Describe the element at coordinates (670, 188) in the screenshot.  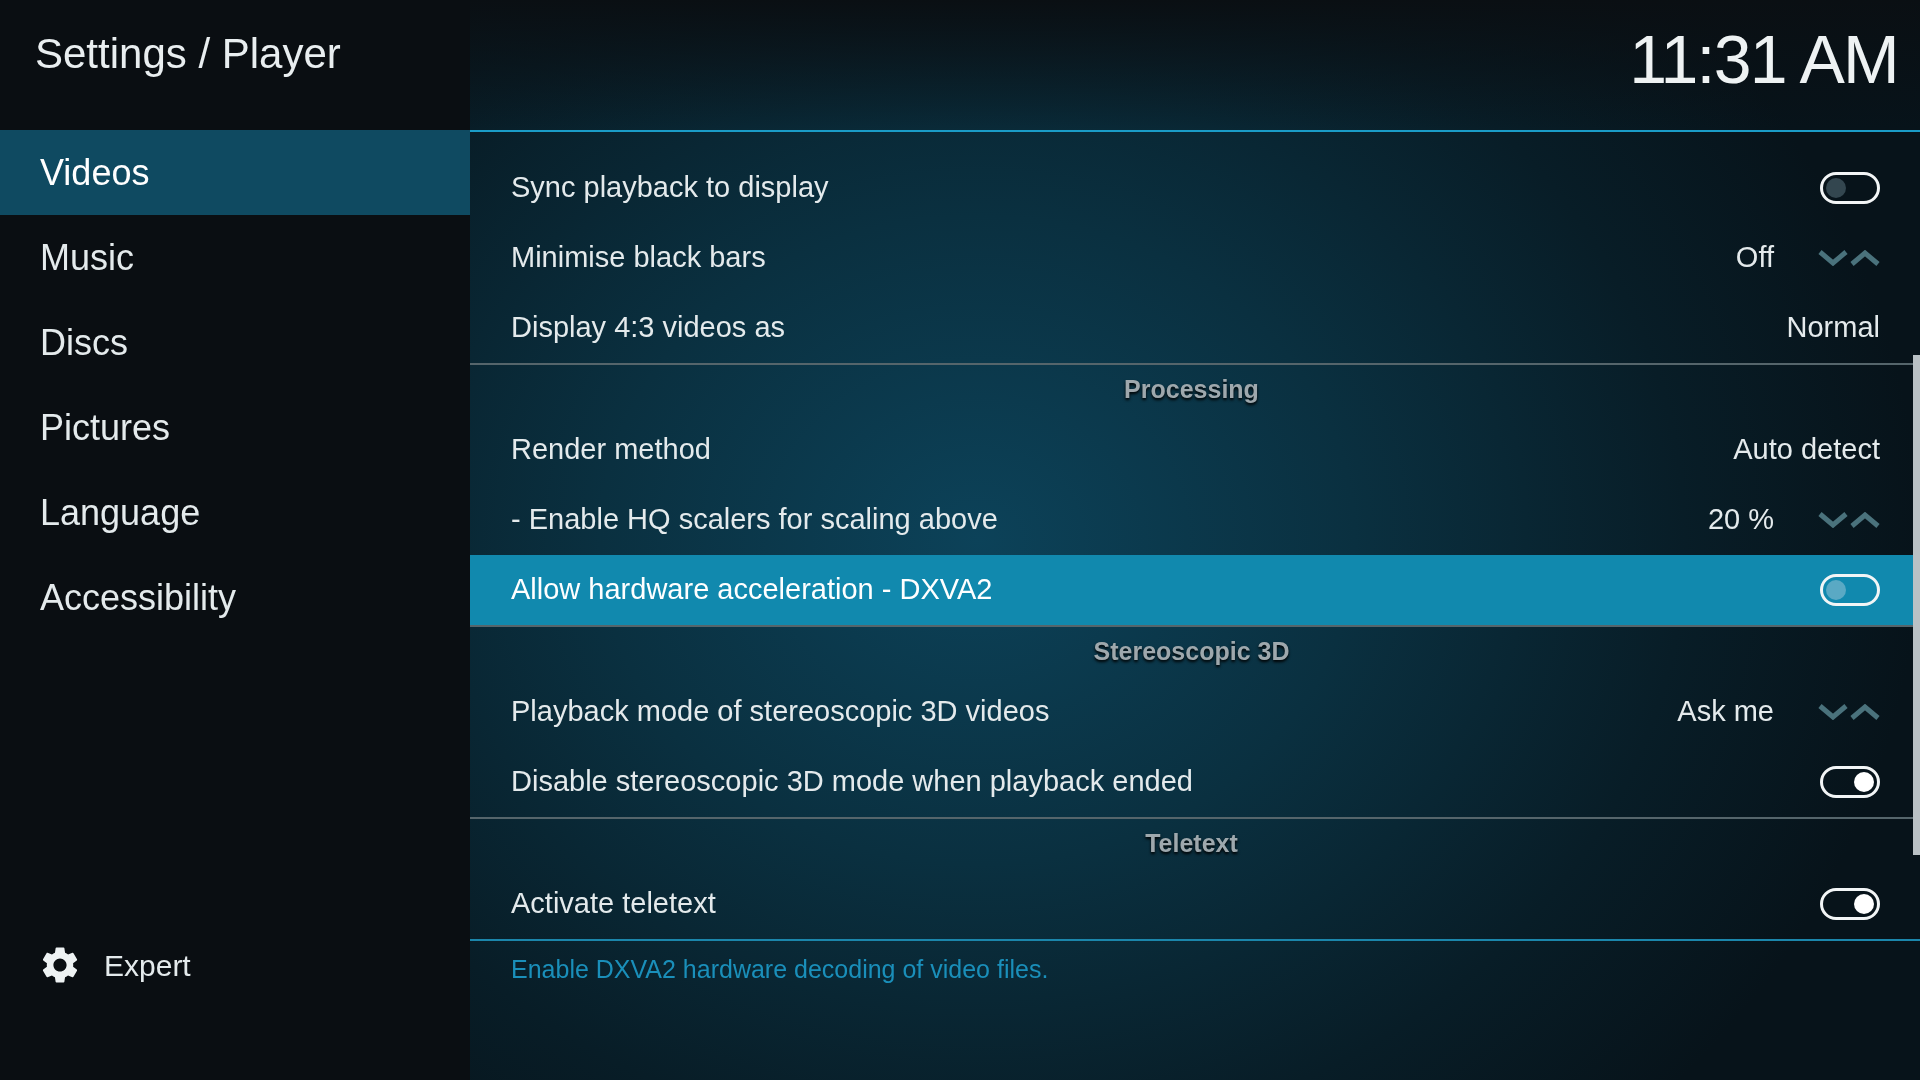
I see `setting-label: Sync playback to display` at that location.